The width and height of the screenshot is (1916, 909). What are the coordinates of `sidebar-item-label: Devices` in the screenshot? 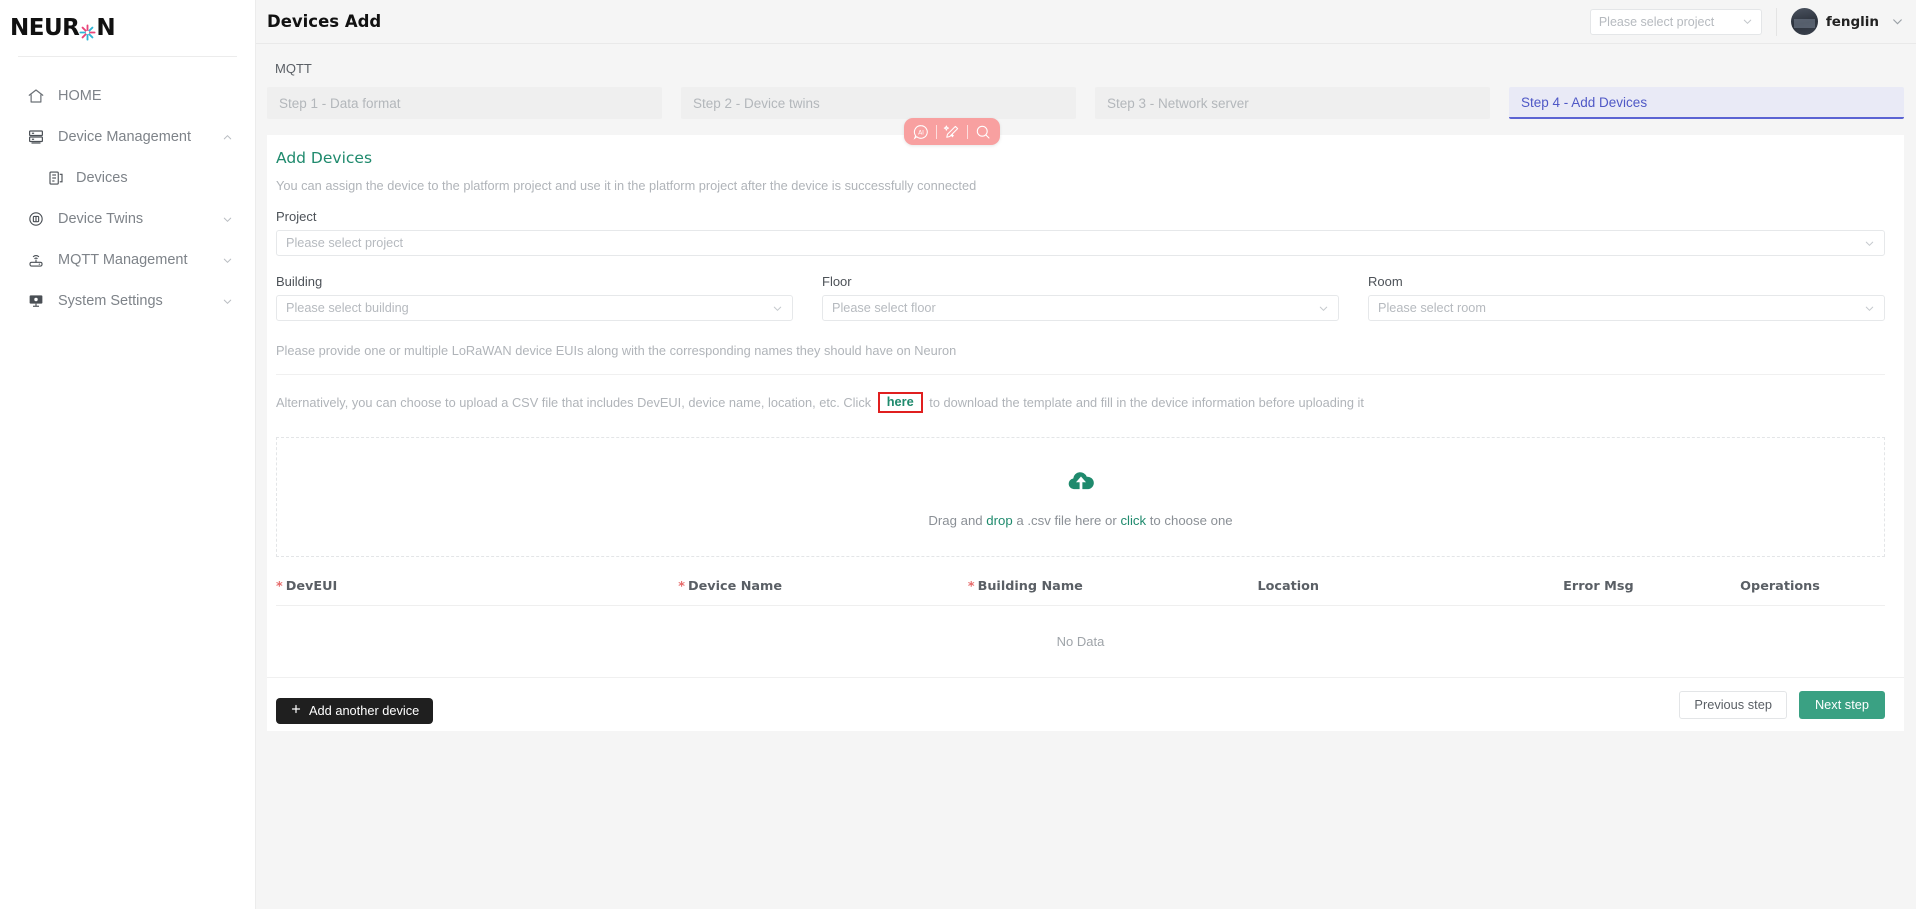 It's located at (102, 177).